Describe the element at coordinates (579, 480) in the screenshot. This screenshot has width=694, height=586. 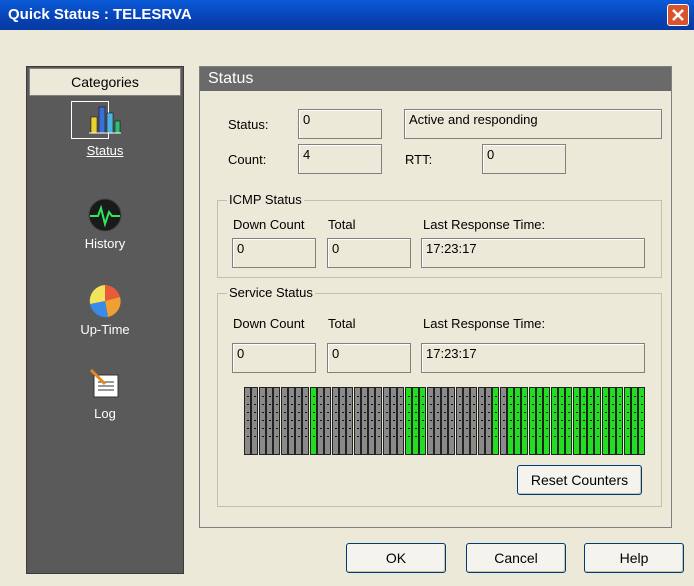
I see `reset-counters-button: Reset Counters` at that location.